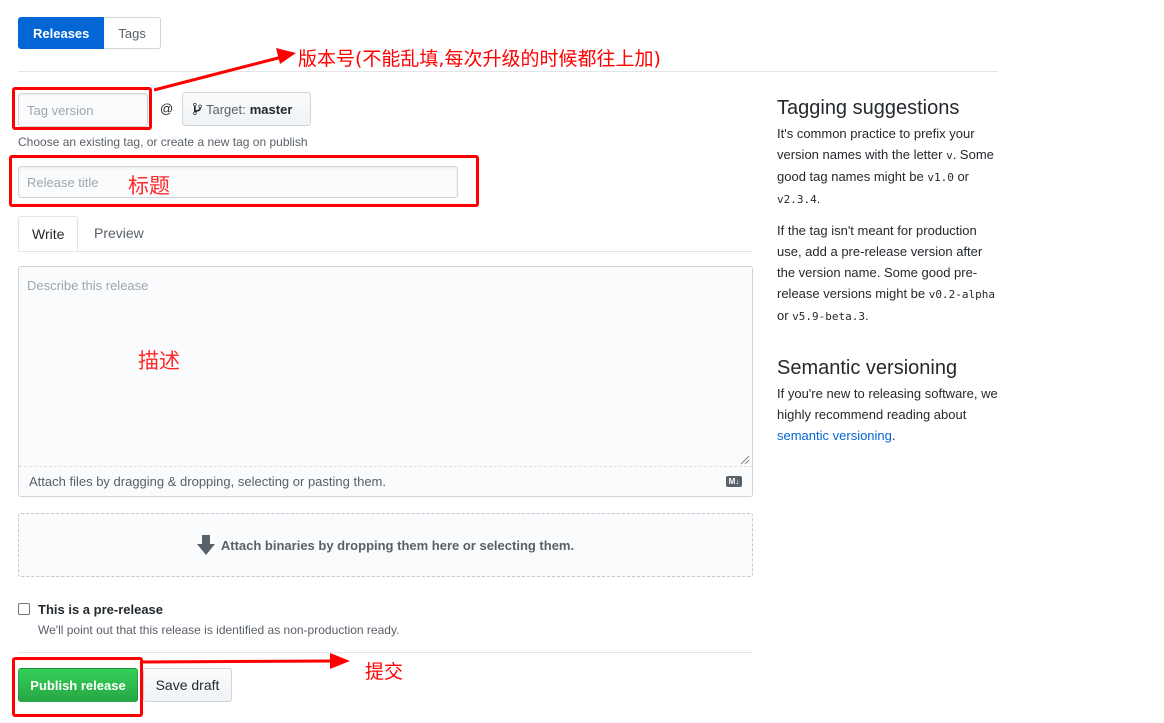 Image resolution: width=1164 pixels, height=723 pixels. Describe the element at coordinates (61, 33) in the screenshot. I see `tab-releases: Releases` at that location.